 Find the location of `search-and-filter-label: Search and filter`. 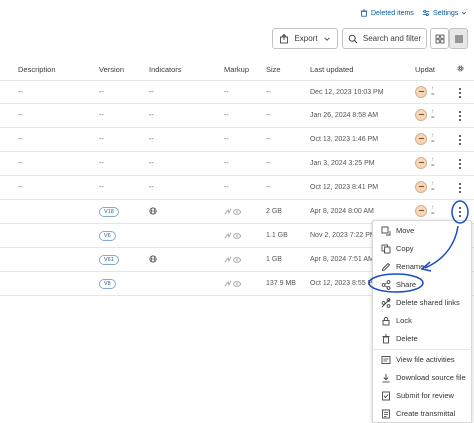

search-and-filter-label: Search and filter is located at coordinates (392, 38).